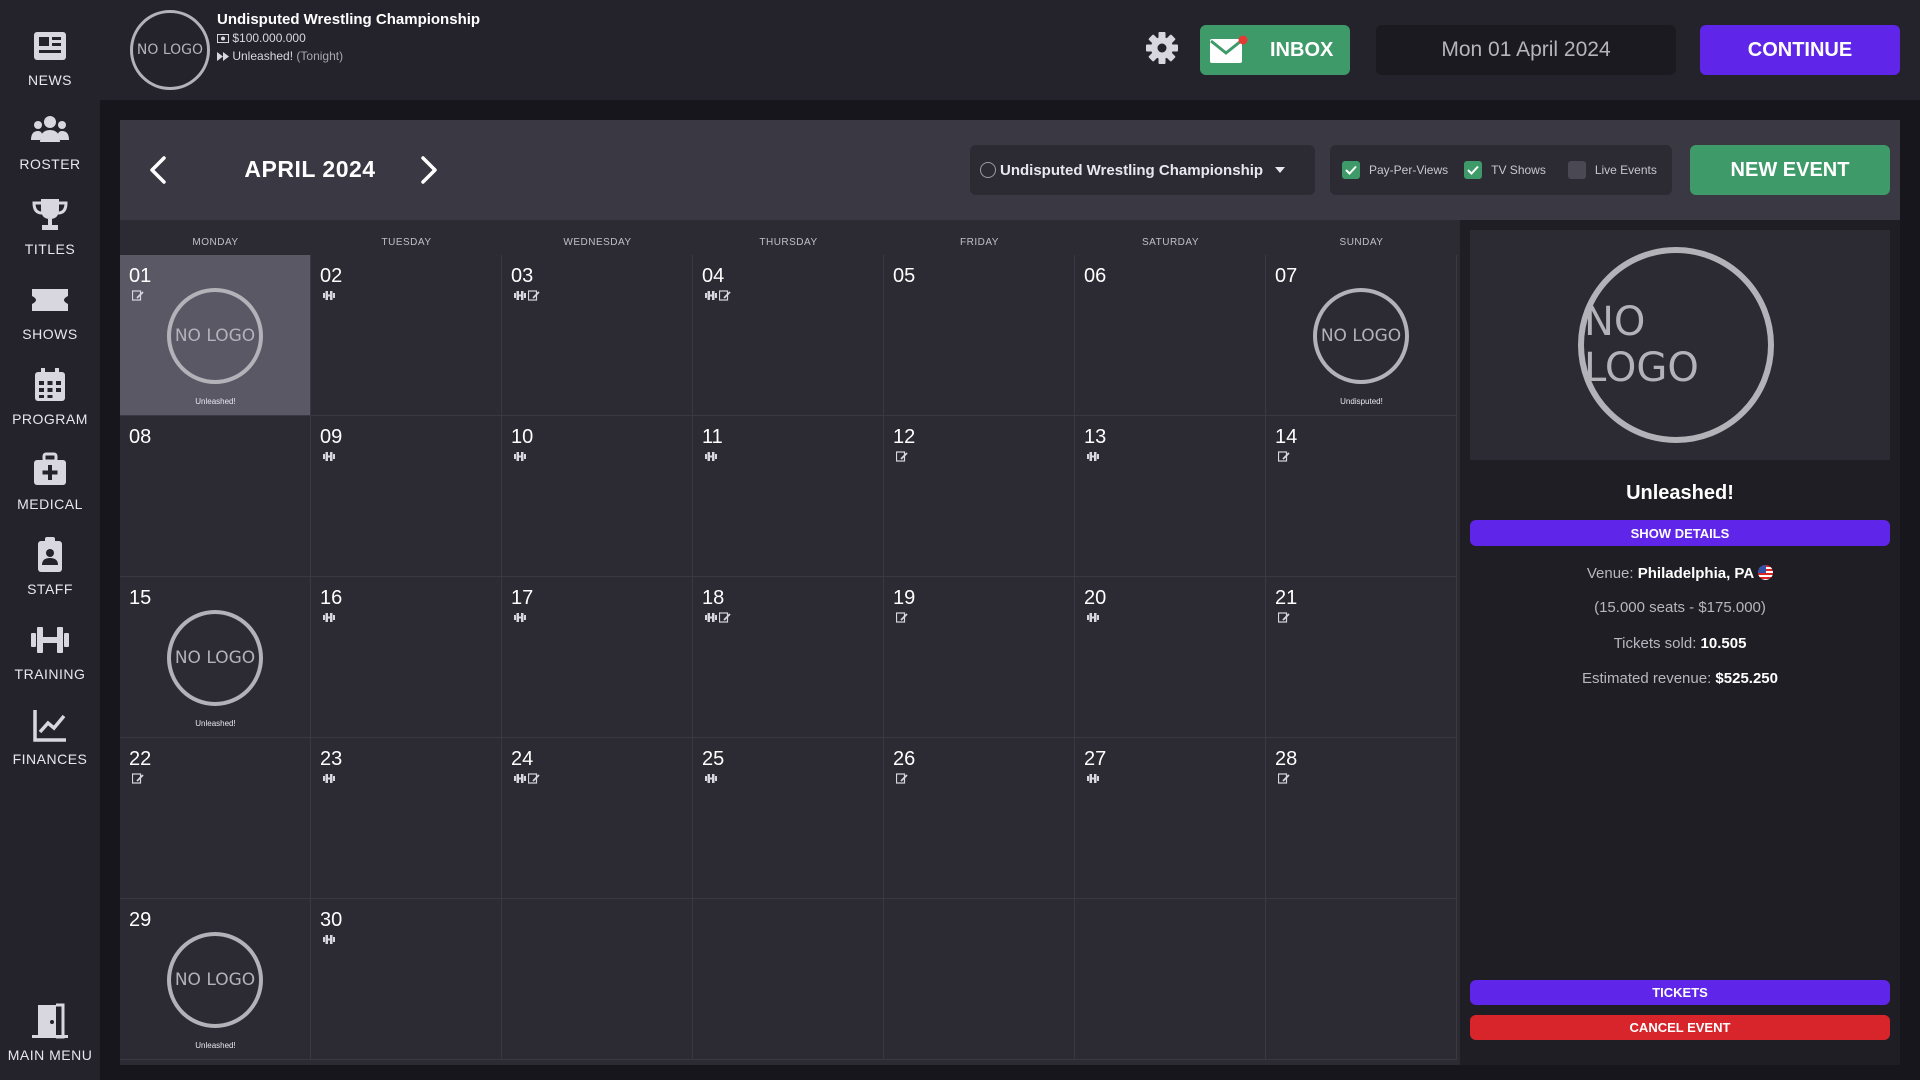 The image size is (1920, 1080). What do you see at coordinates (1170, 335) in the screenshot?
I see `calendar-day-cell: 06` at bounding box center [1170, 335].